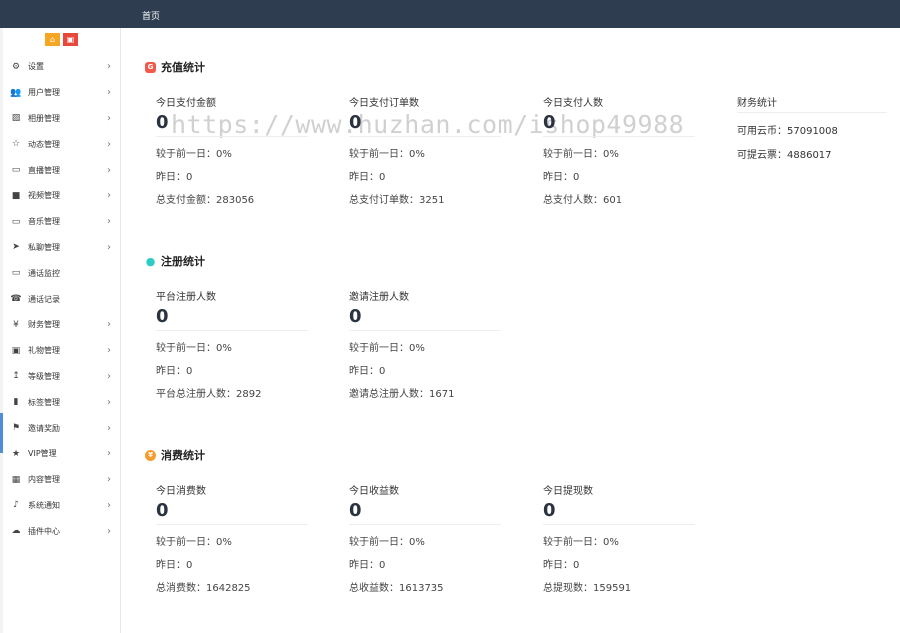 The height and width of the screenshot is (633, 900). Describe the element at coordinates (181, 491) in the screenshot. I see `card-label: 今日消费数` at that location.